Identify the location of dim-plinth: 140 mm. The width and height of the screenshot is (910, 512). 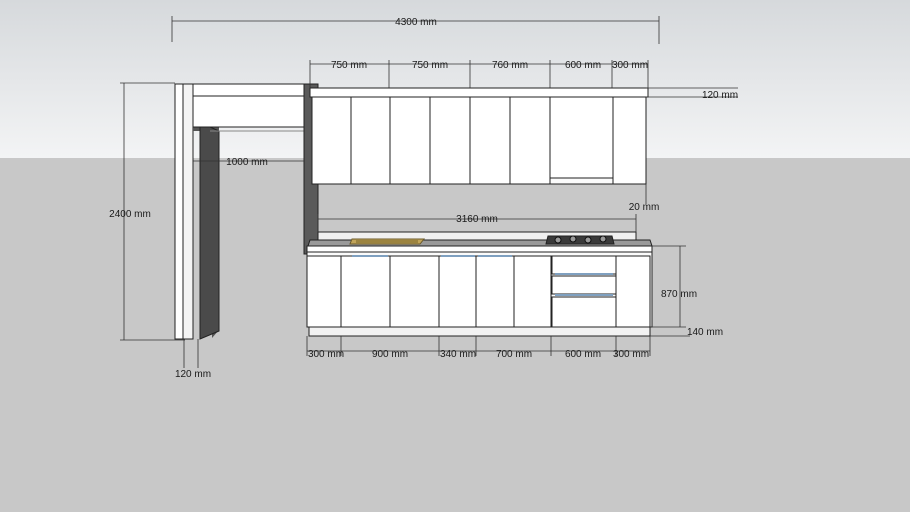
(705, 332).